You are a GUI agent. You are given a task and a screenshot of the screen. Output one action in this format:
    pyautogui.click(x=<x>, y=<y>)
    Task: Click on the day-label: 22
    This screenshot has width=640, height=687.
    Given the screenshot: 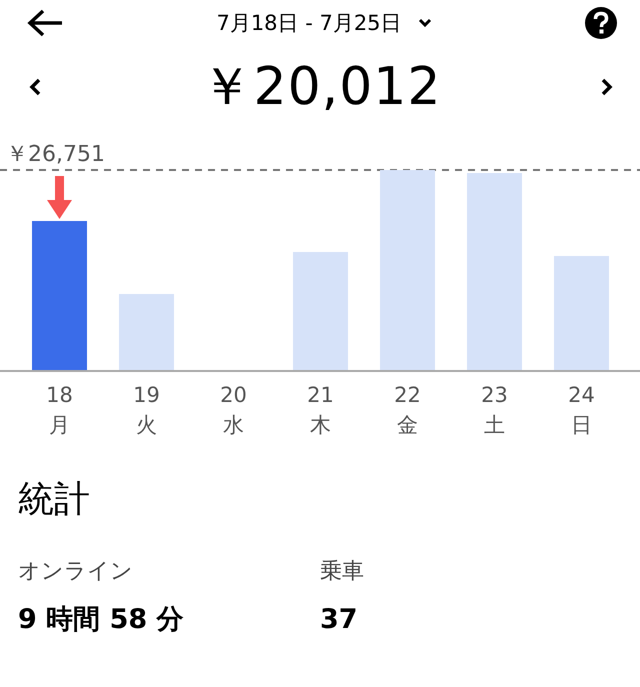 What is the action you would take?
    pyautogui.click(x=407, y=395)
    